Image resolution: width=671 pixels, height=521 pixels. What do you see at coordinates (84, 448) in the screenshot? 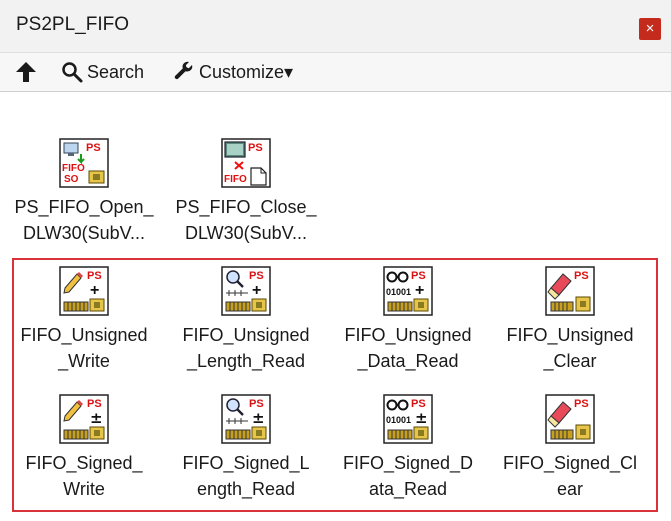
I see `vi-fifo-signed-write: PS ± FIFO_Signed_ Write` at bounding box center [84, 448].